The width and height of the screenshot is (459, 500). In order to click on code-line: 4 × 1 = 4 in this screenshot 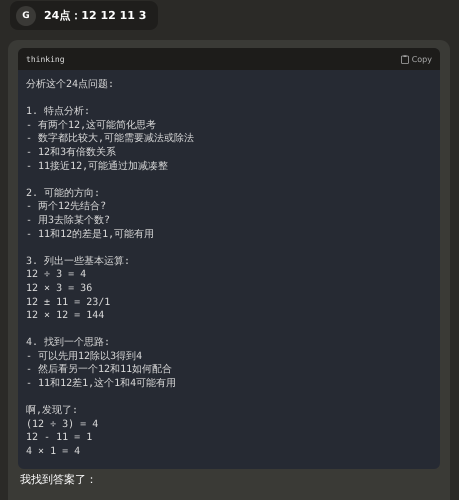, I will do `click(53, 452)`.